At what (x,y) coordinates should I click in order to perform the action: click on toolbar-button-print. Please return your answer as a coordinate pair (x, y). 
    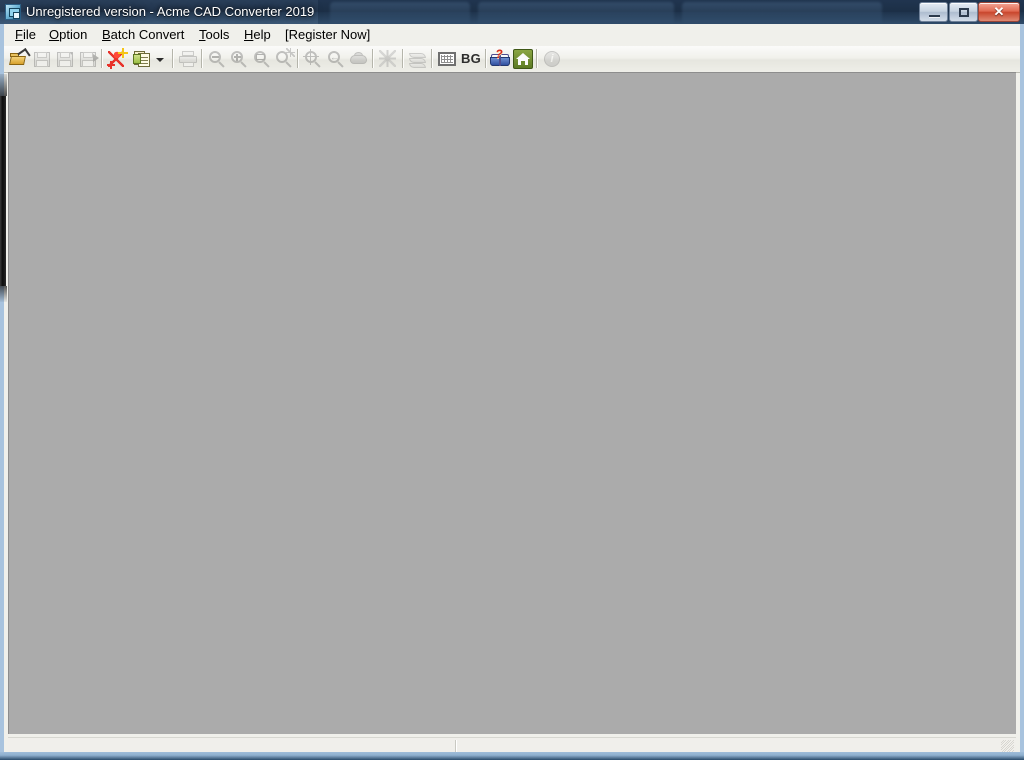
    Looking at the image, I should click on (188, 59).